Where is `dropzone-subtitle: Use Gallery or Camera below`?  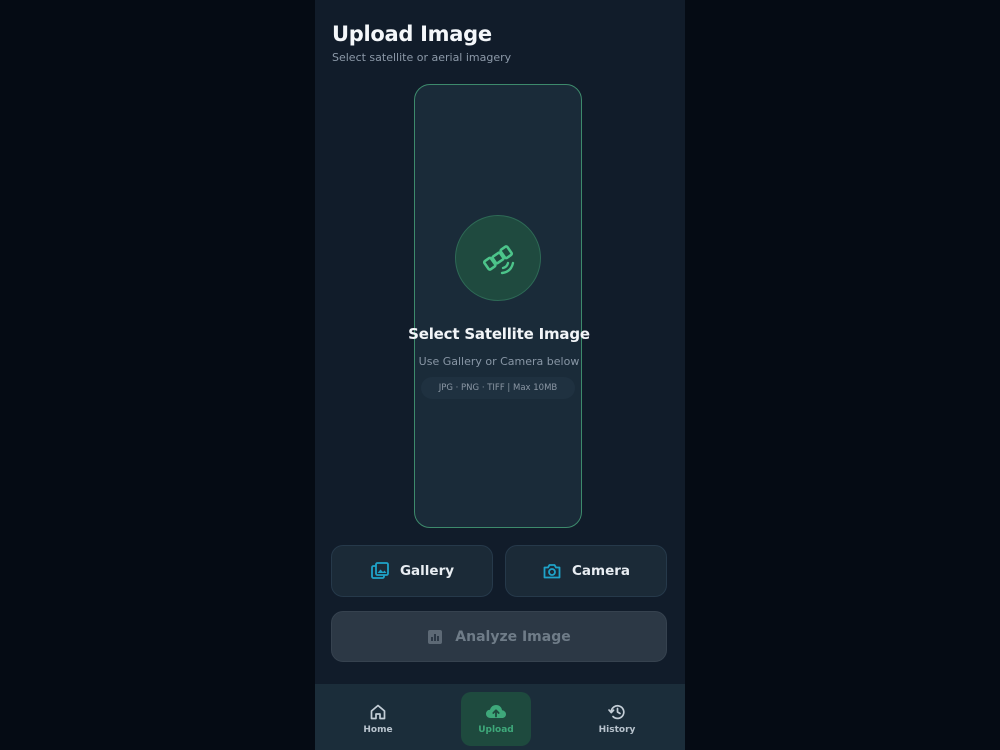
dropzone-subtitle: Use Gallery or Camera below is located at coordinates (499, 361).